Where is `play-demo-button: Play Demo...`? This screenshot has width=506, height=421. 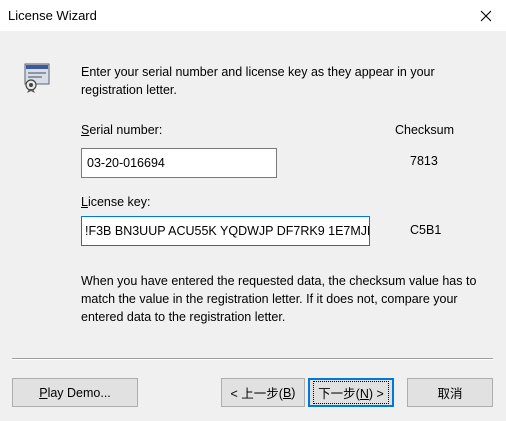
play-demo-button: Play Demo... is located at coordinates (75, 392).